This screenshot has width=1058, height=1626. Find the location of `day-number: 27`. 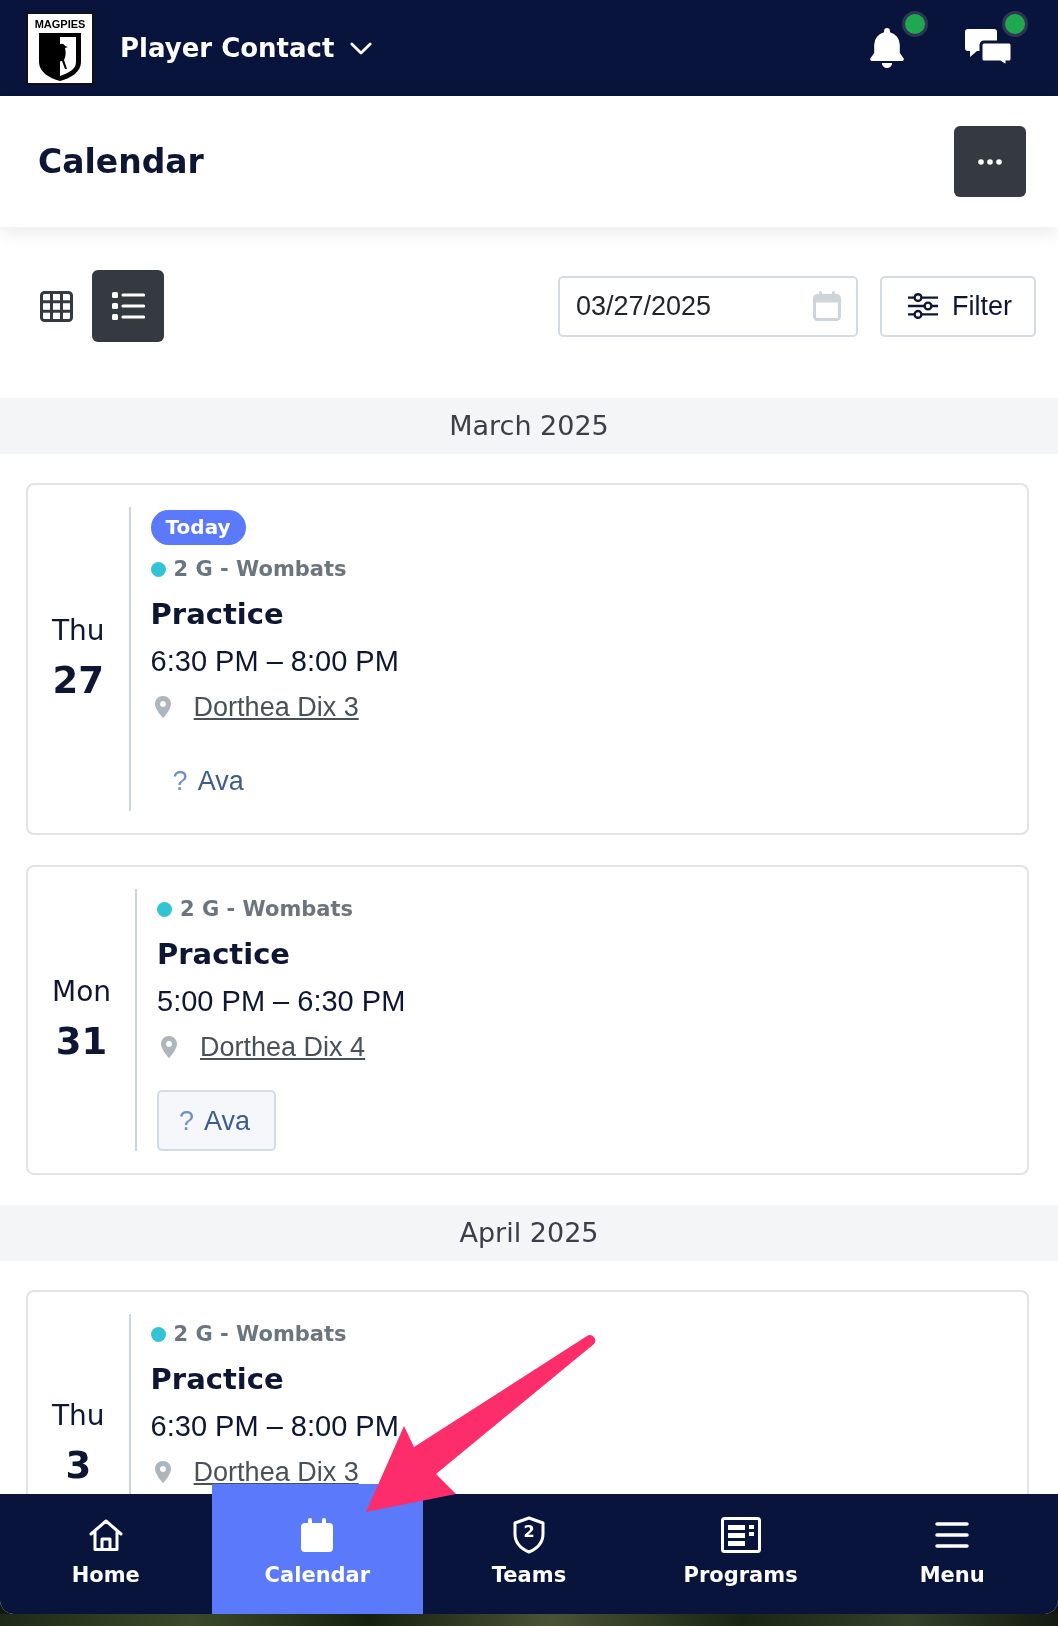

day-number: 27 is located at coordinates (78, 681).